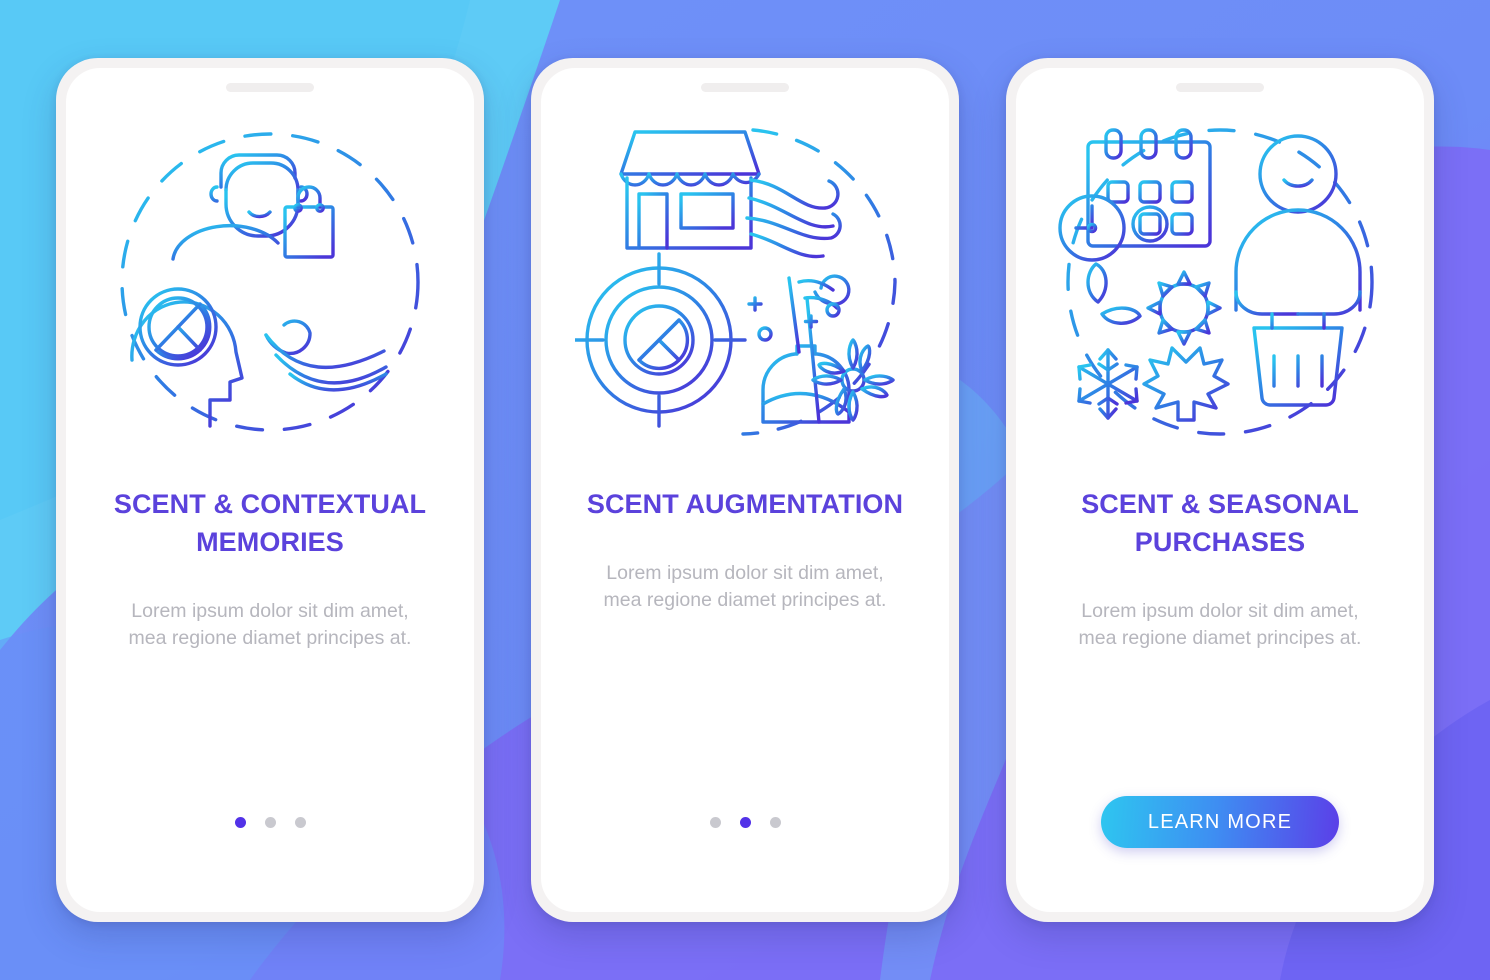  What do you see at coordinates (1220, 523) in the screenshot?
I see `screen-title: SCENT & SEASONAL PURCHASES` at bounding box center [1220, 523].